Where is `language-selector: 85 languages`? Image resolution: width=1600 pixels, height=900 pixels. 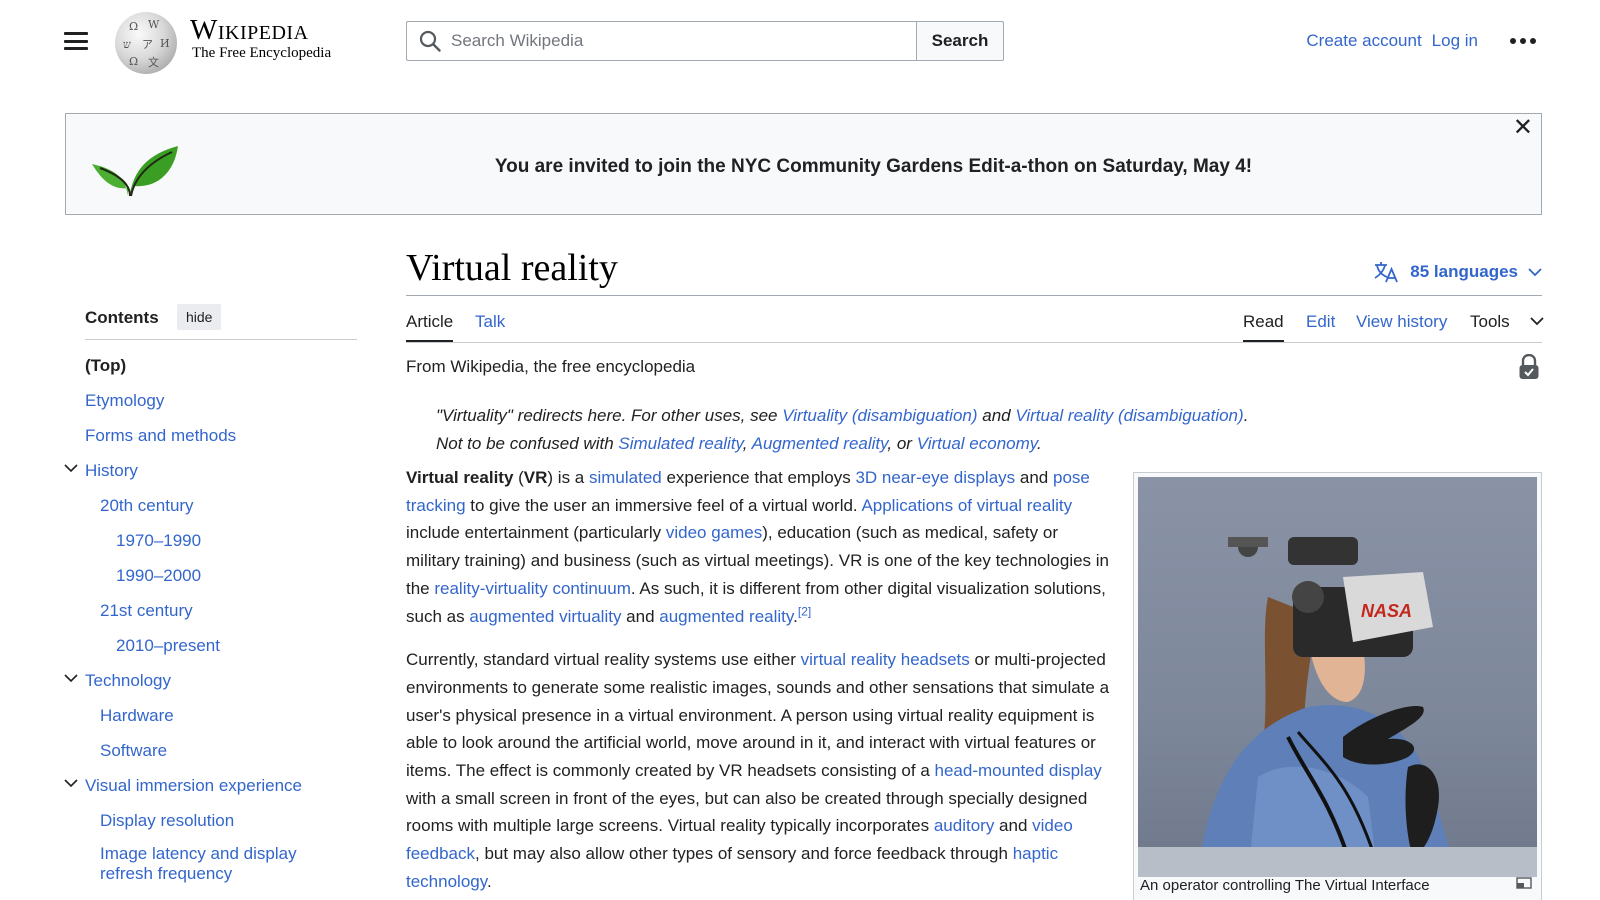 language-selector: 85 languages is located at coordinates (1458, 272).